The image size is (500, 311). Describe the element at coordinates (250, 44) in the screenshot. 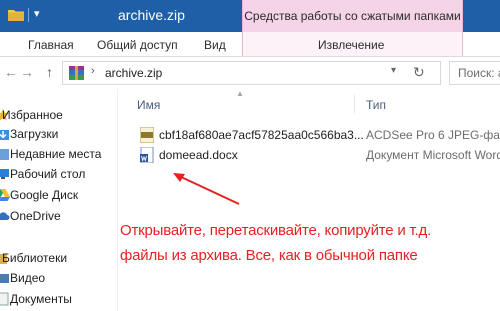

I see `ribbon-tabs: Главная Общий доступ Вид Извлечение` at that location.